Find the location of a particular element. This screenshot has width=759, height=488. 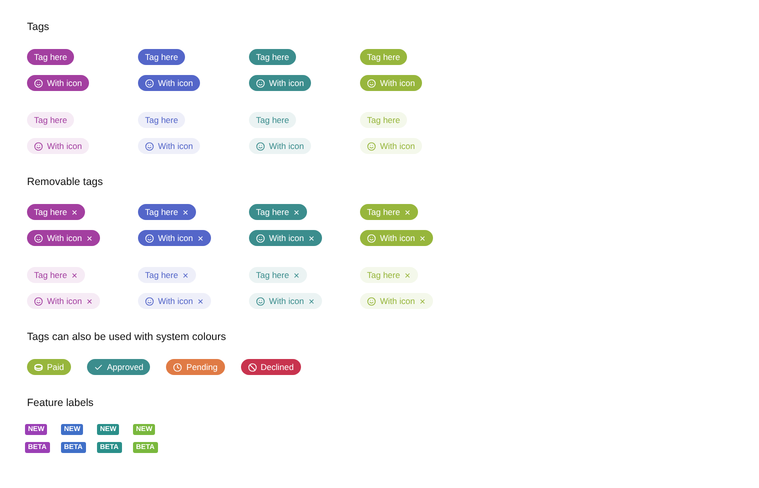

check-icon is located at coordinates (99, 367).